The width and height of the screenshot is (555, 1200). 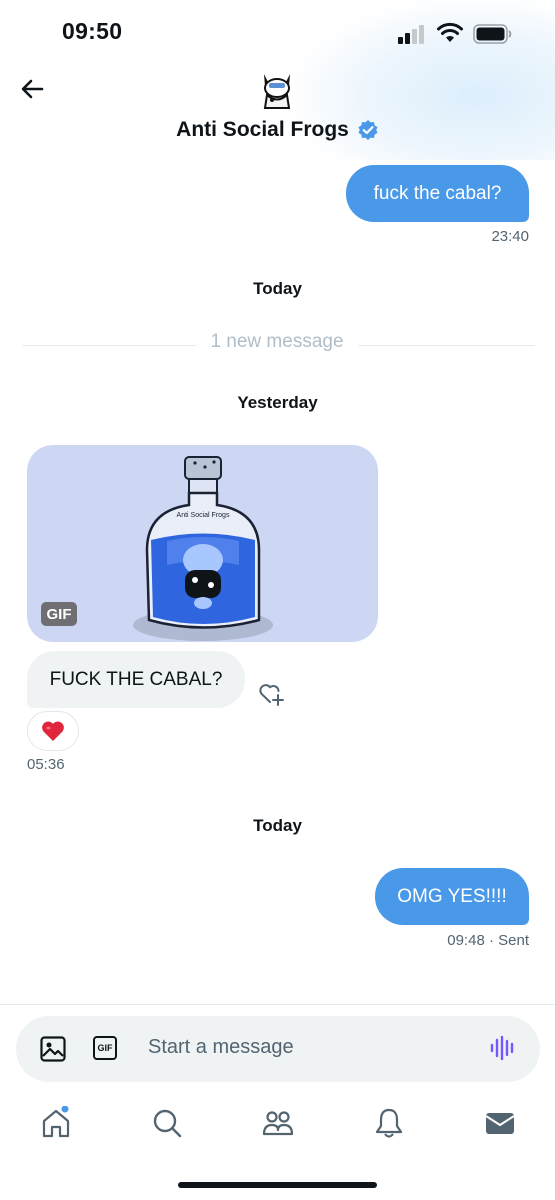 I want to click on battery-icon, so click(x=492, y=34).